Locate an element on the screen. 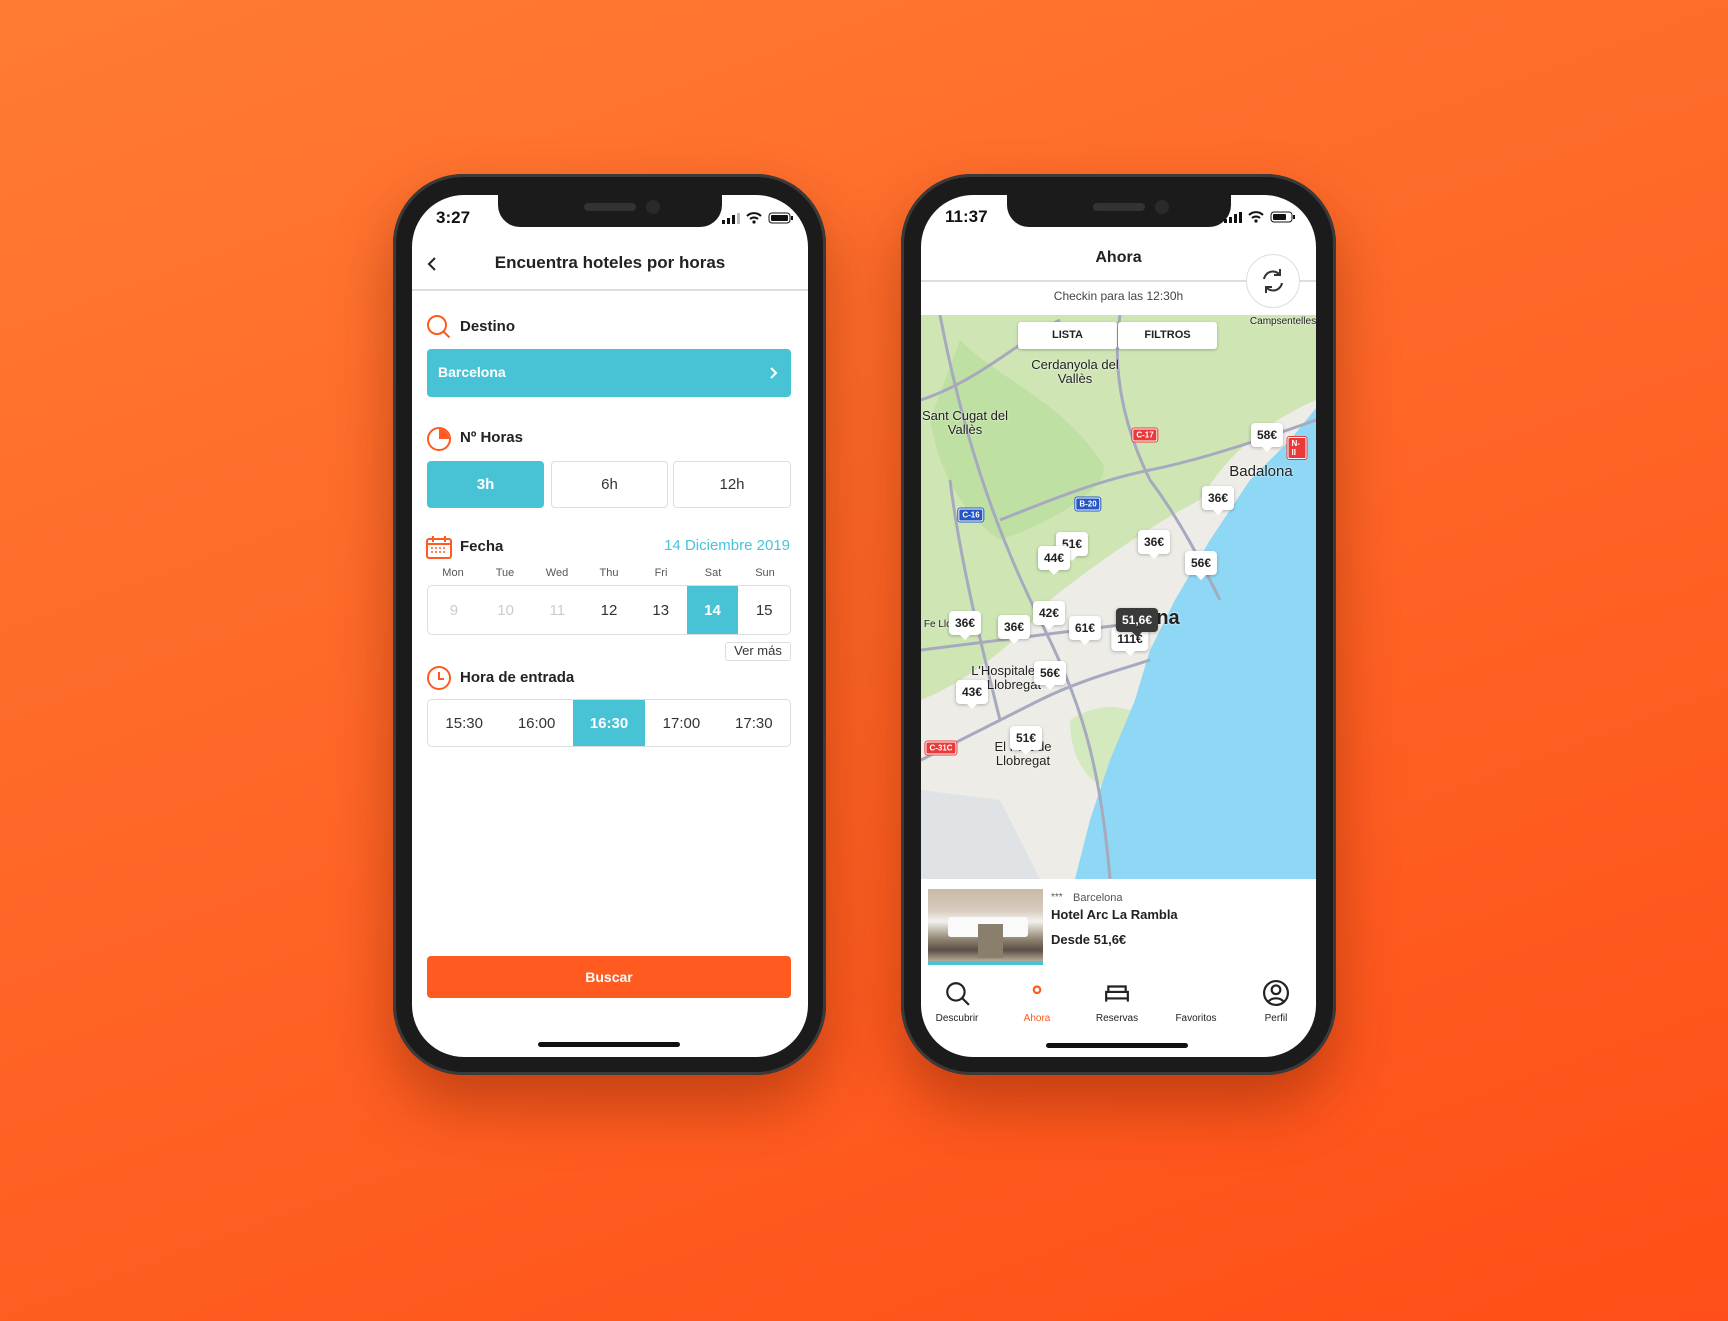  calendar-icon is located at coordinates (439, 547).